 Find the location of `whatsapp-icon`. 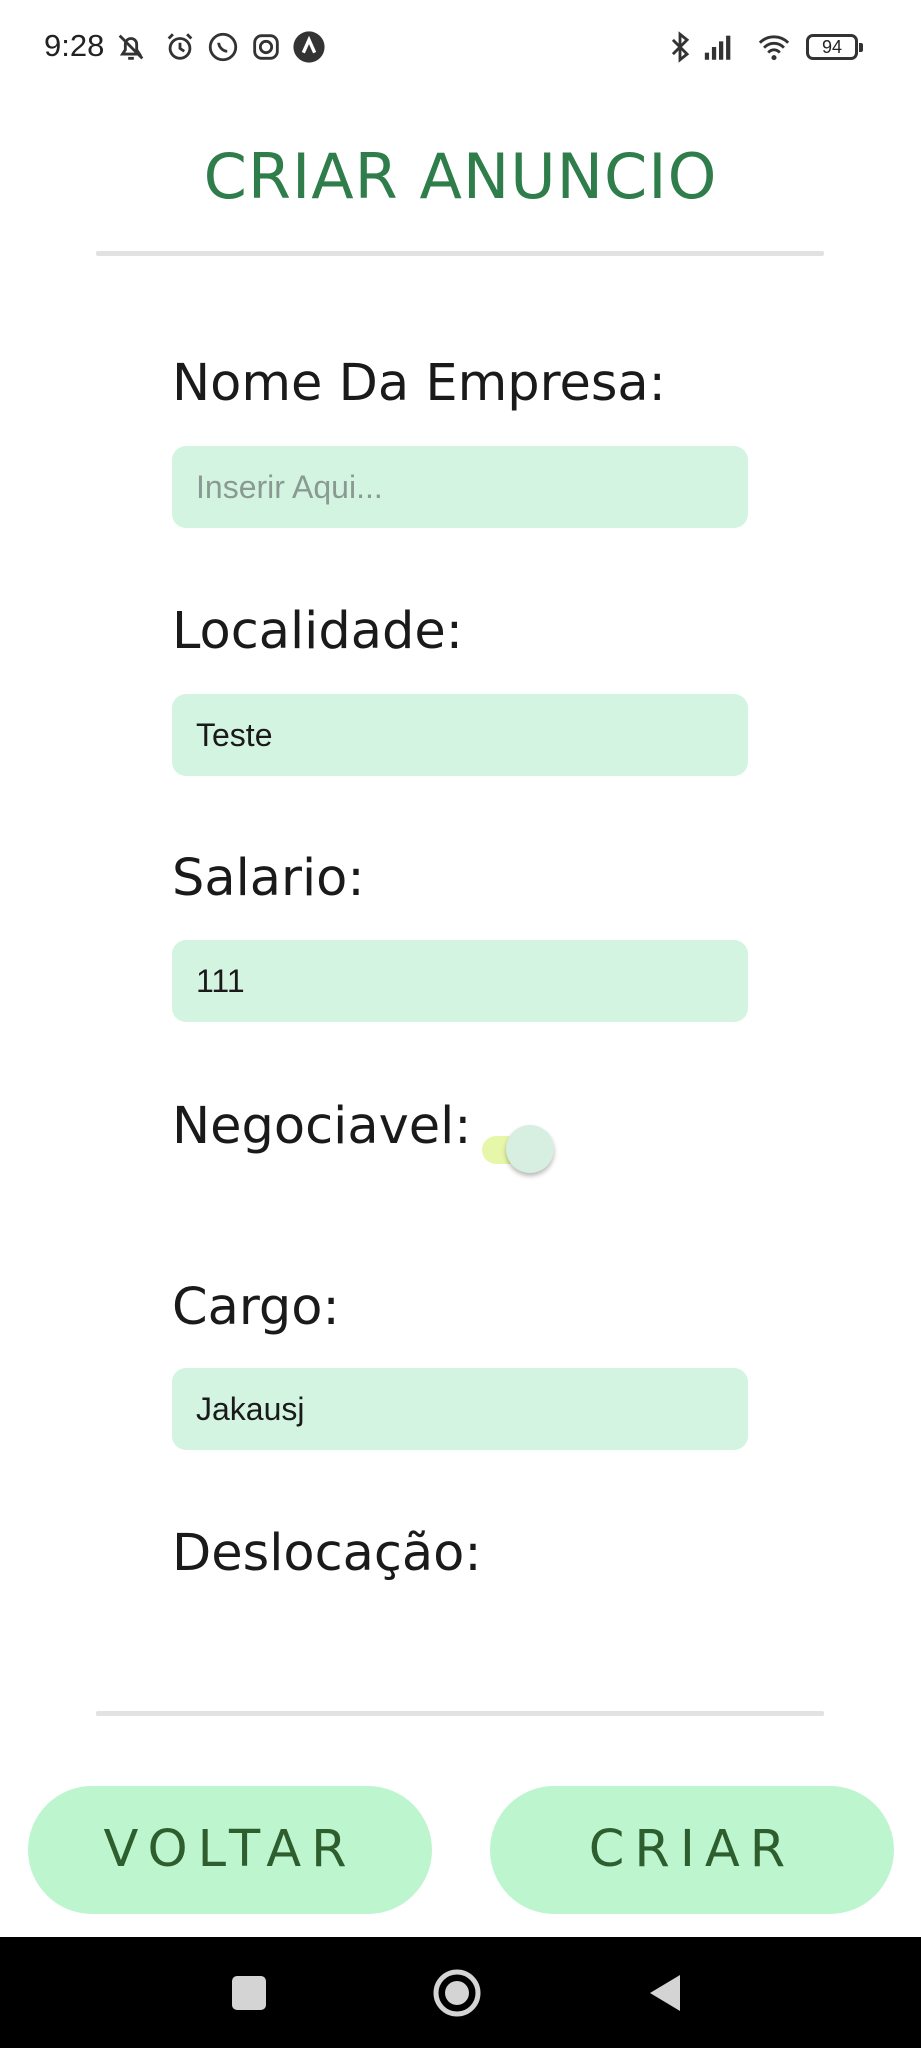

whatsapp-icon is located at coordinates (223, 47).